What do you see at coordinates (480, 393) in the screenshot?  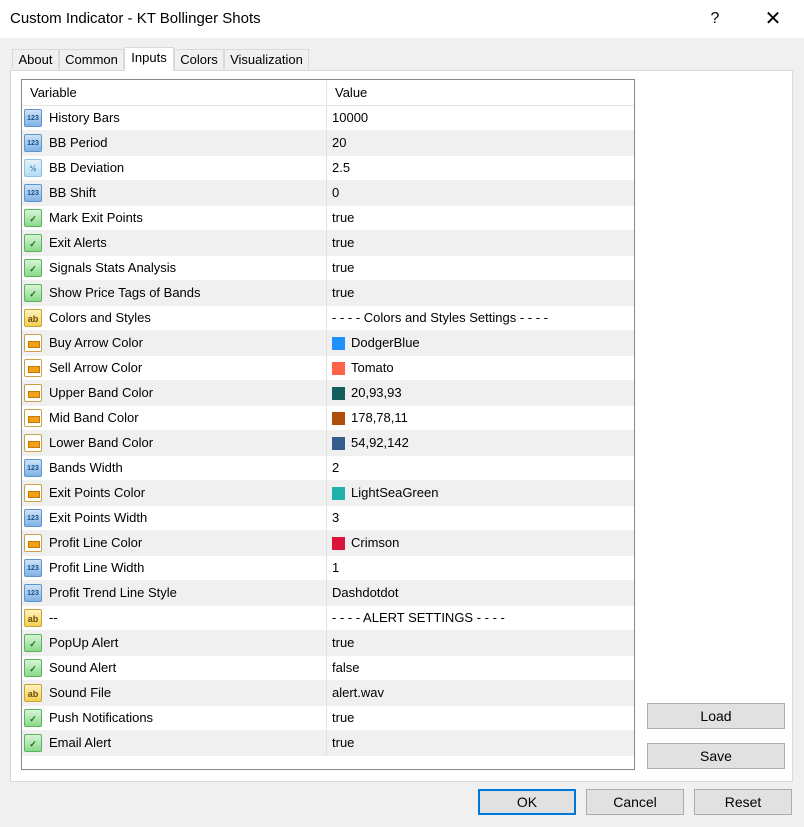 I see `value-cell: 20,93,93` at bounding box center [480, 393].